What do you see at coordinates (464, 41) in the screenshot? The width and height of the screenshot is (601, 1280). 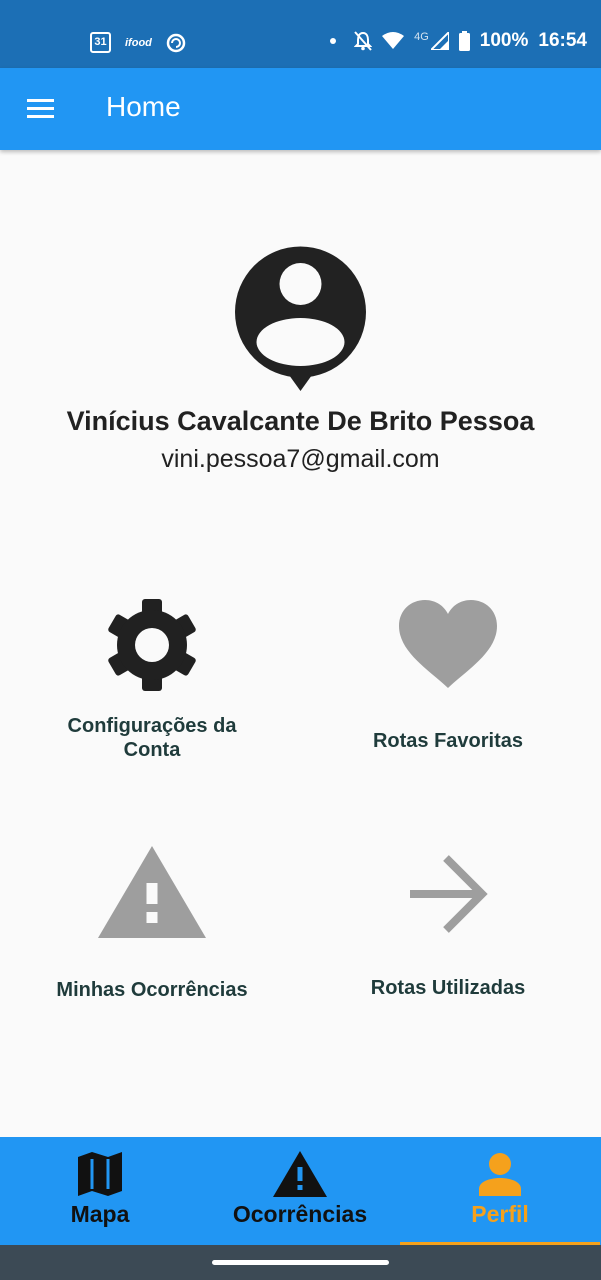 I see `battery-icon` at bounding box center [464, 41].